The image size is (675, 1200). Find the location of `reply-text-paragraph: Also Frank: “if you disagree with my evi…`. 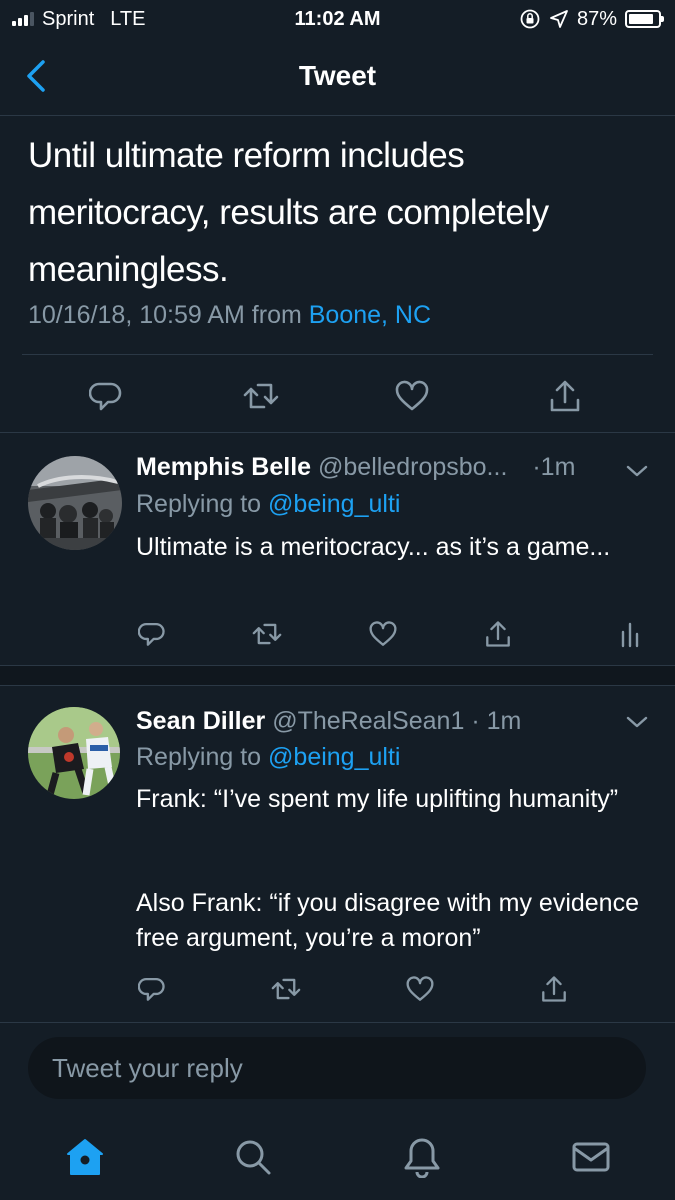

reply-text-paragraph: Also Frank: “if you disagree with my evi… is located at coordinates (387, 920).